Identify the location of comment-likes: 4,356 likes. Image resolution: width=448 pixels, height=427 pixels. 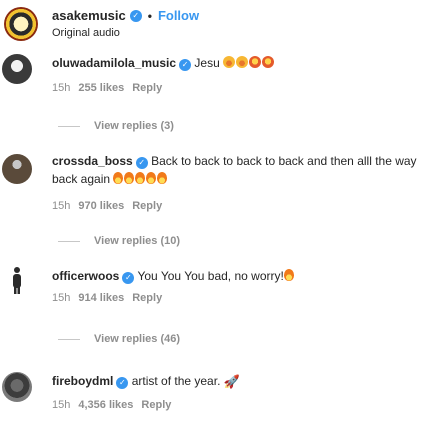
(105, 405).